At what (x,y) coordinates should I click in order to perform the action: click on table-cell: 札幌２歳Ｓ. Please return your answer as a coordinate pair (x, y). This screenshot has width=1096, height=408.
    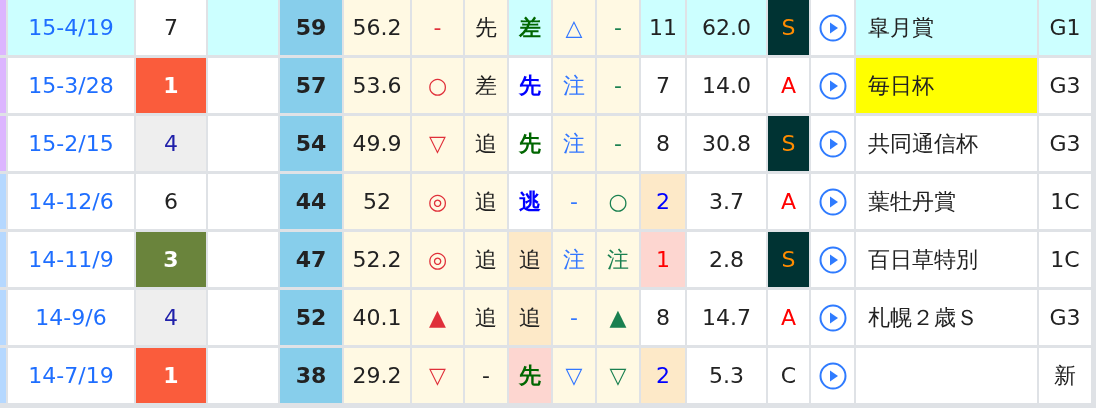
    Looking at the image, I should click on (946, 317).